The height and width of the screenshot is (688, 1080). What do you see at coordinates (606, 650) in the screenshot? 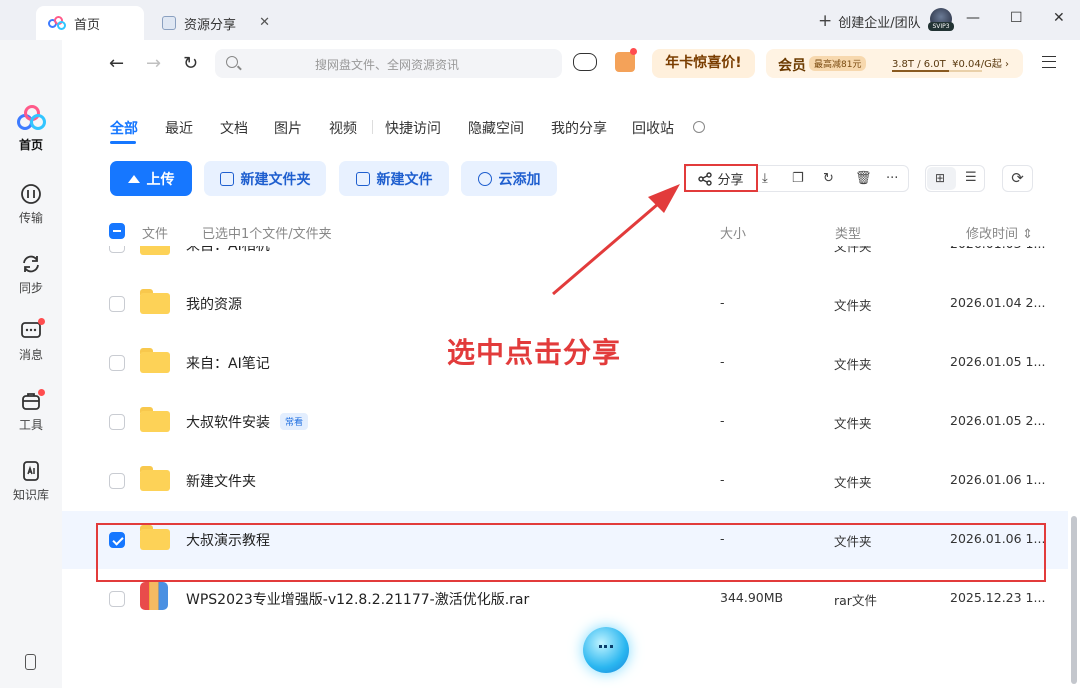
I see `ai-assistant-icon` at bounding box center [606, 650].